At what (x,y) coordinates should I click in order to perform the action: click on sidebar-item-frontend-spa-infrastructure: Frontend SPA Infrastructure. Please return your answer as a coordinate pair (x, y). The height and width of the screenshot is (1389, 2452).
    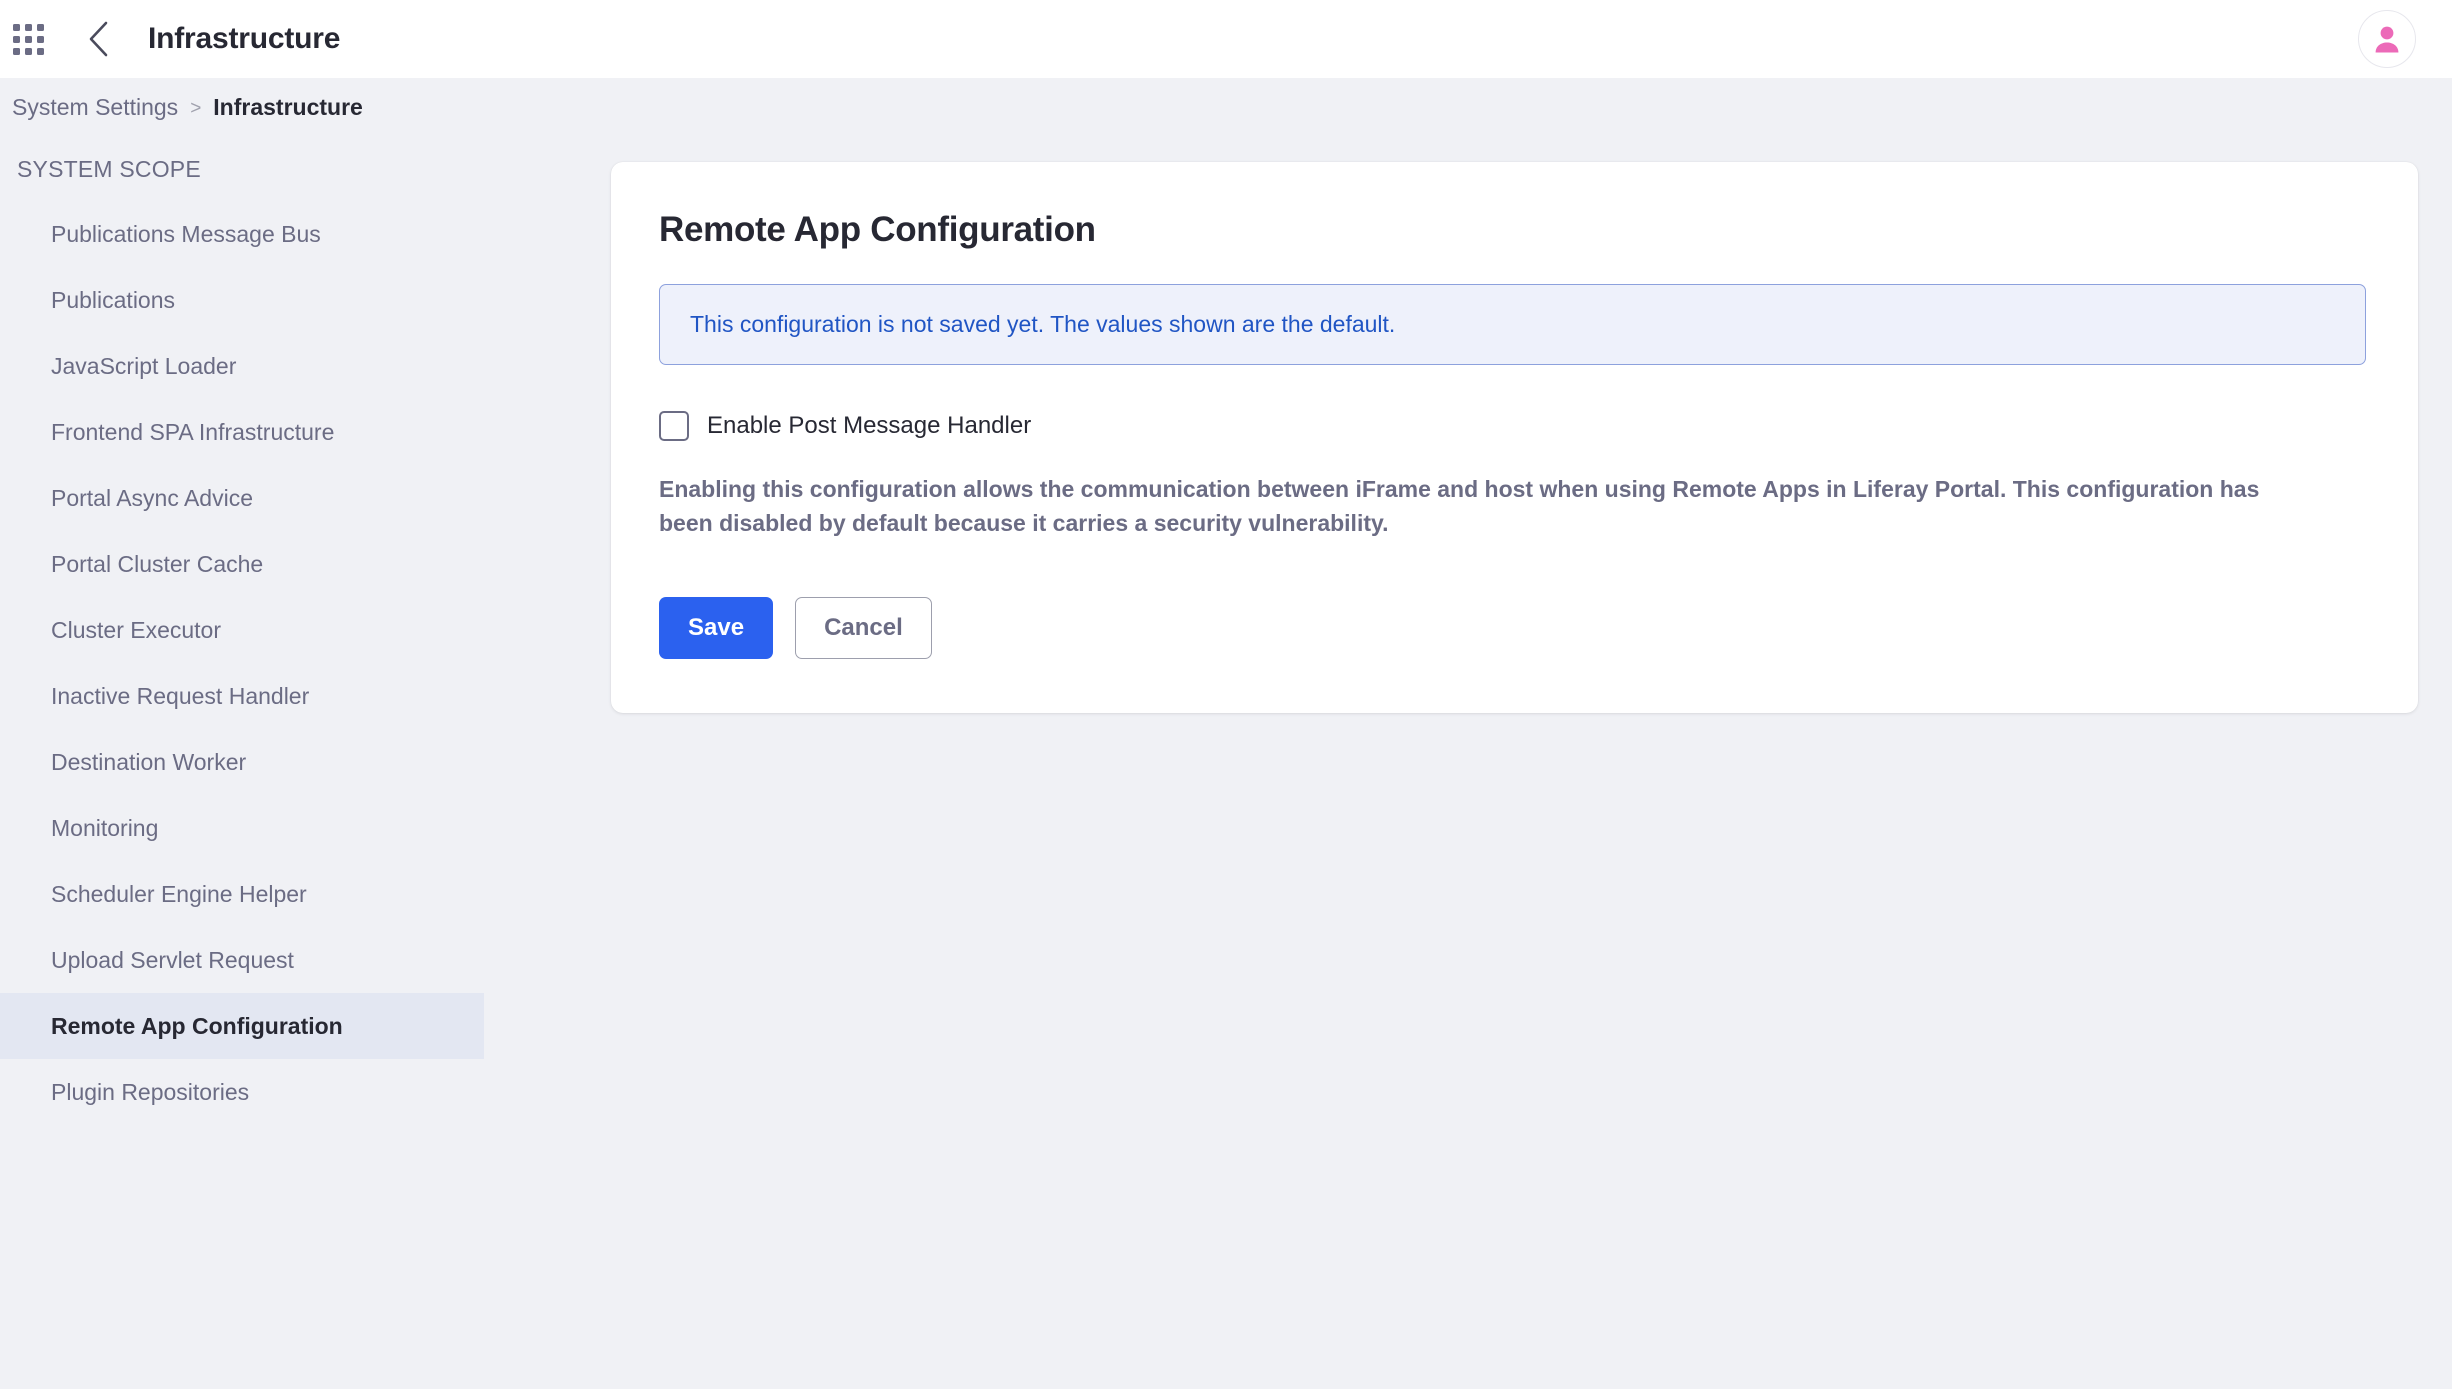
    Looking at the image, I should click on (305, 432).